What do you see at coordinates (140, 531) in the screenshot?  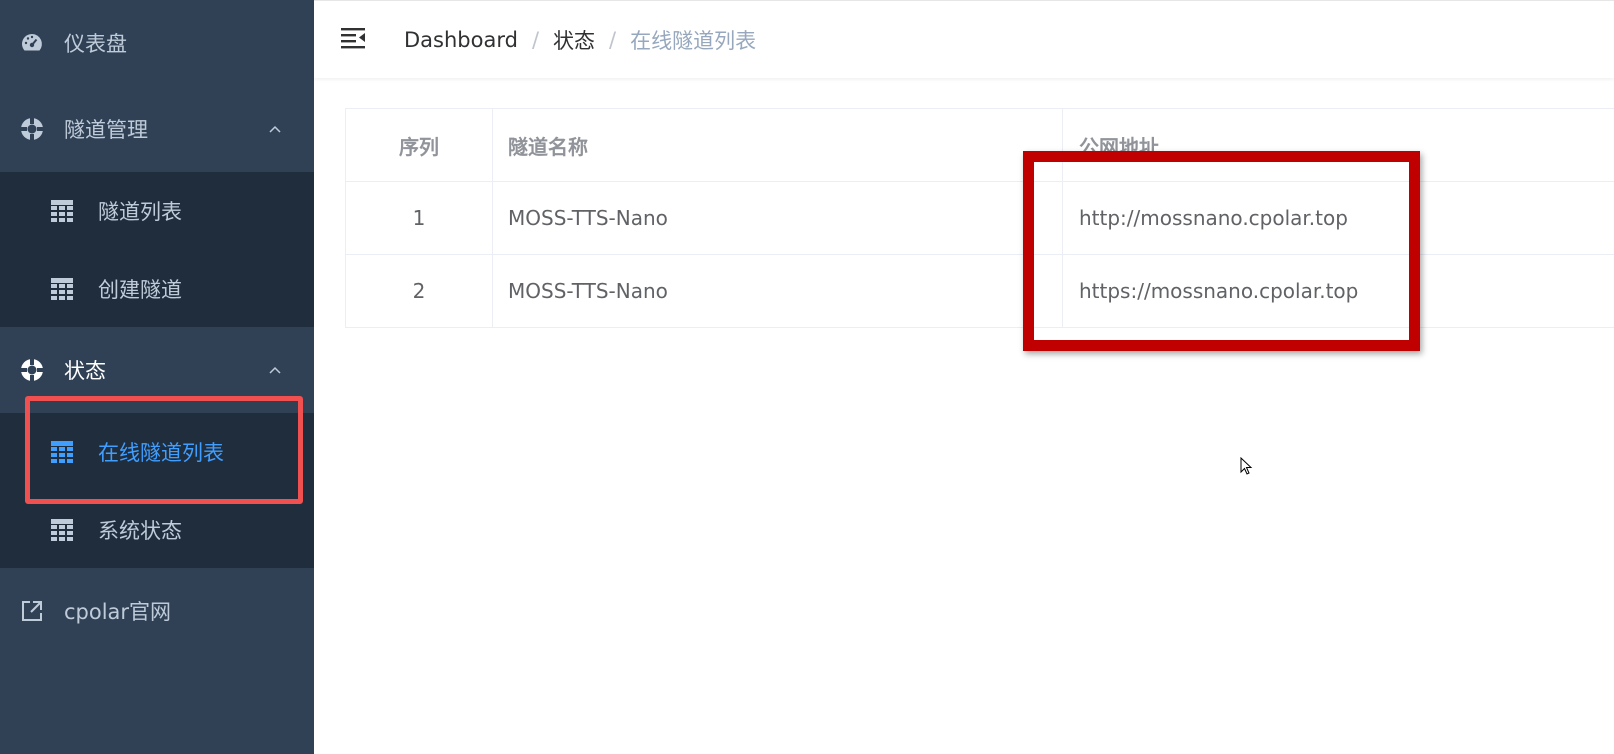 I see `sidebar-item-label: 系统状态` at bounding box center [140, 531].